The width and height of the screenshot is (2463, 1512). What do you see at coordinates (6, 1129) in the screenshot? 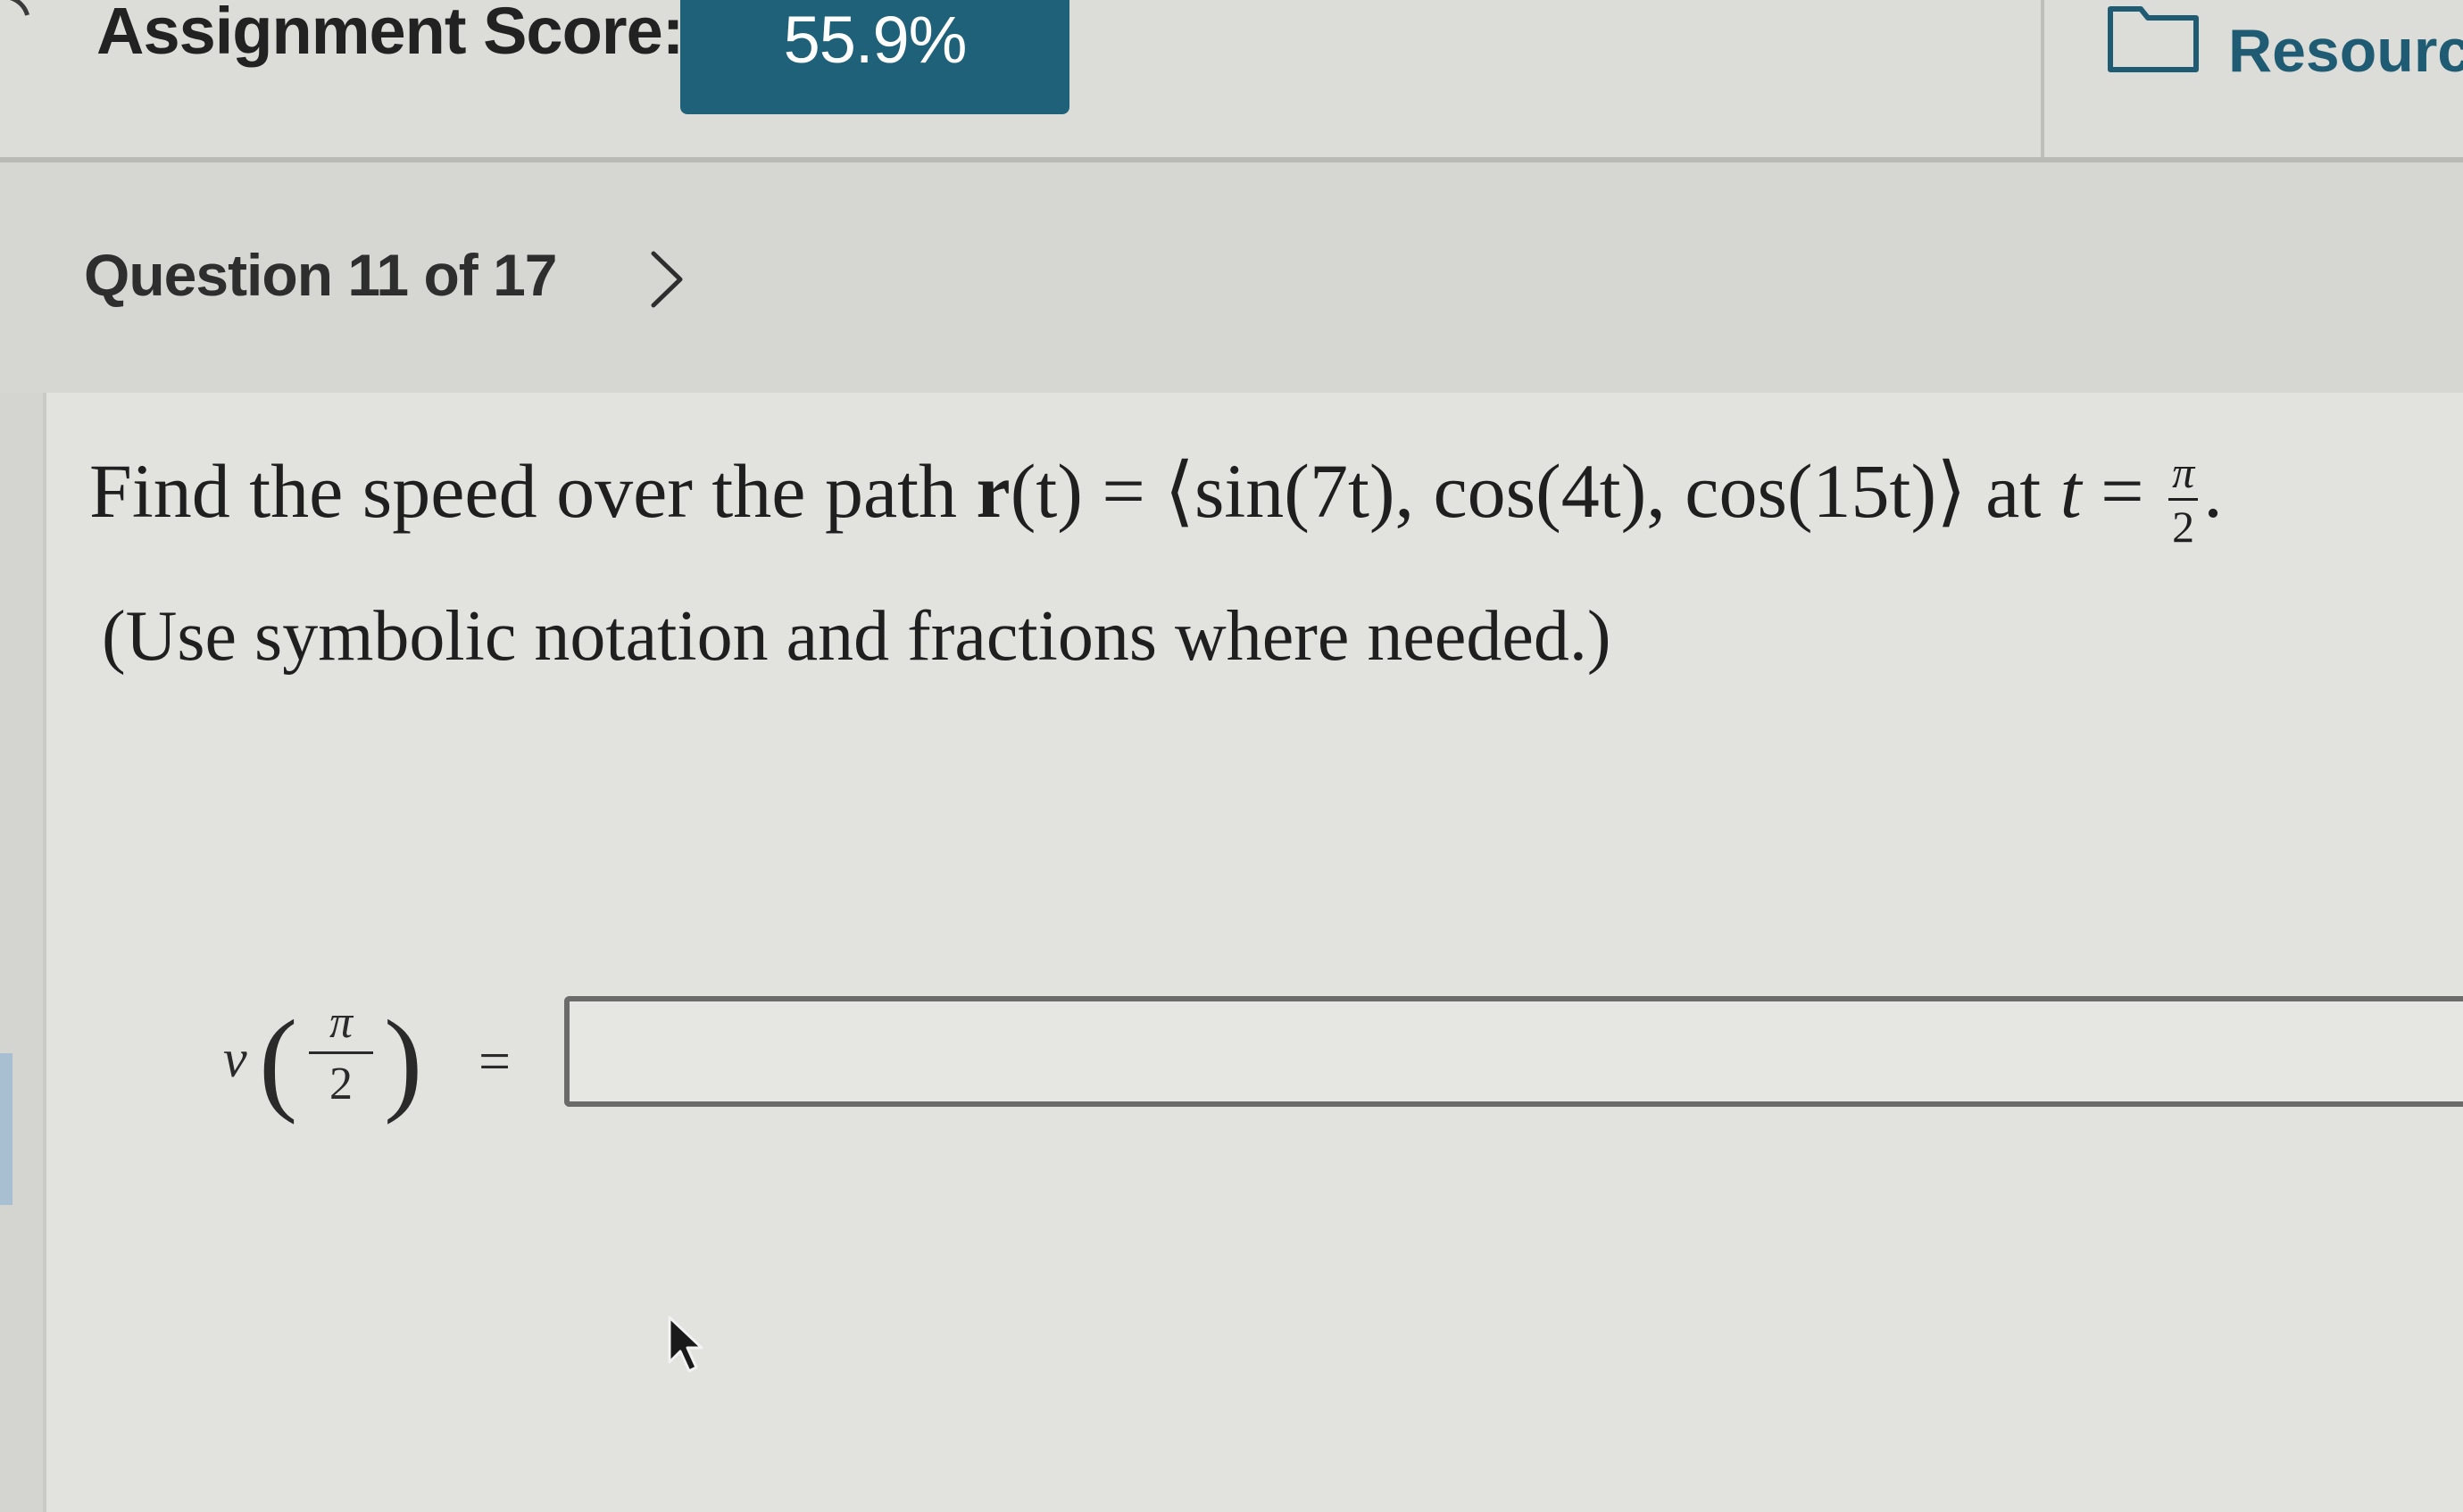
I see `left-accent-bar` at bounding box center [6, 1129].